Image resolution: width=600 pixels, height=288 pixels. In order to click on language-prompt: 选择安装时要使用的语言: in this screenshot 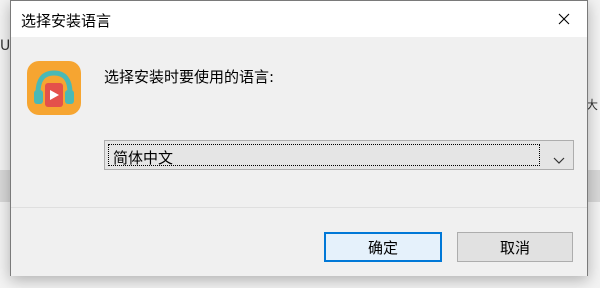, I will do `click(189, 77)`.